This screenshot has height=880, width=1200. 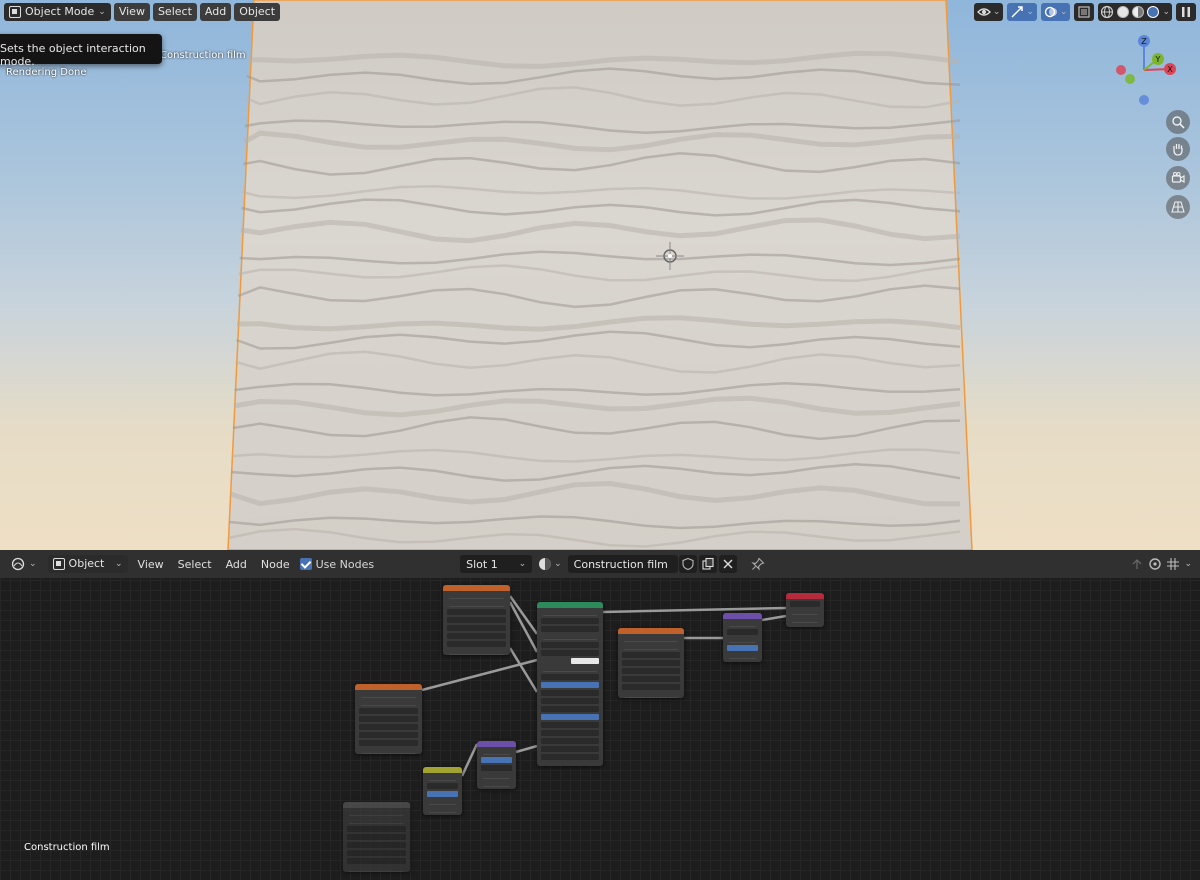 I want to click on visibility-toggle: ⌄, so click(x=988, y=12).